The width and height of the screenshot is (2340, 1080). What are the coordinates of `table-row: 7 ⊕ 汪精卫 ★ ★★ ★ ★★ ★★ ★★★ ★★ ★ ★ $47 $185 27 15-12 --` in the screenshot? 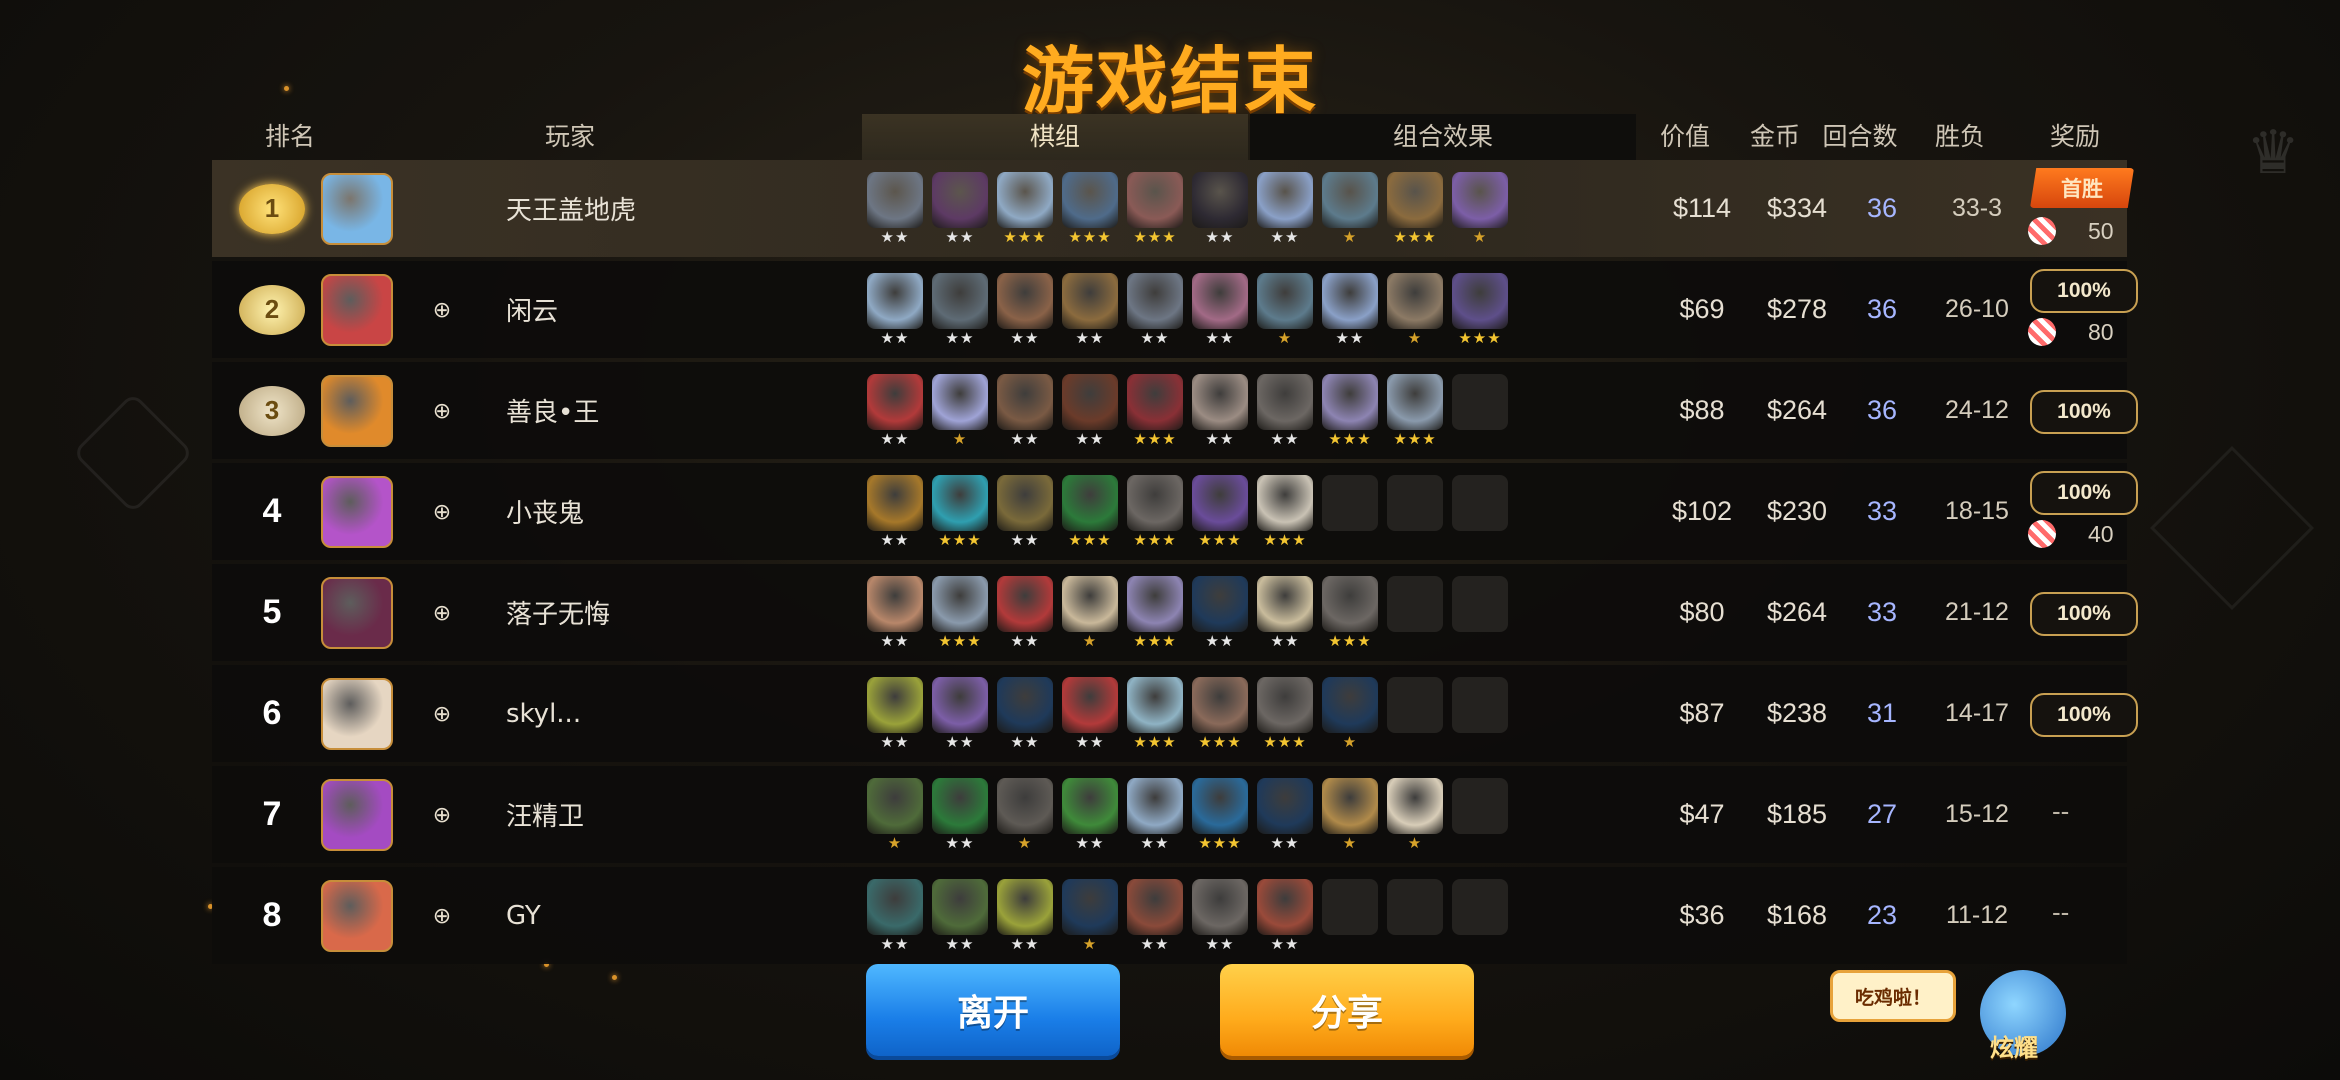 It's located at (1169, 814).